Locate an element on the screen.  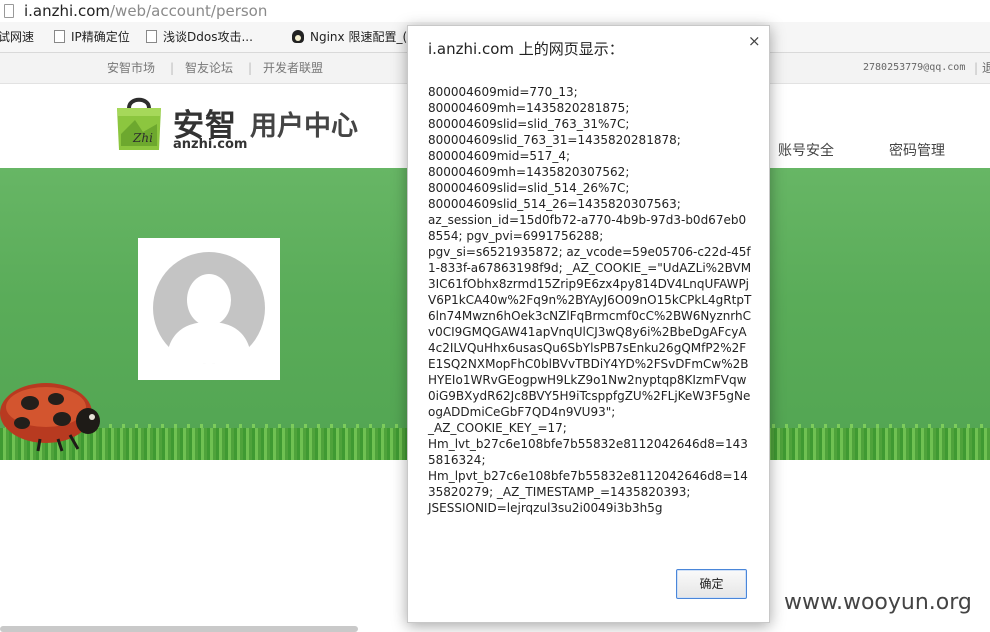
avatar is located at coordinates (209, 309).